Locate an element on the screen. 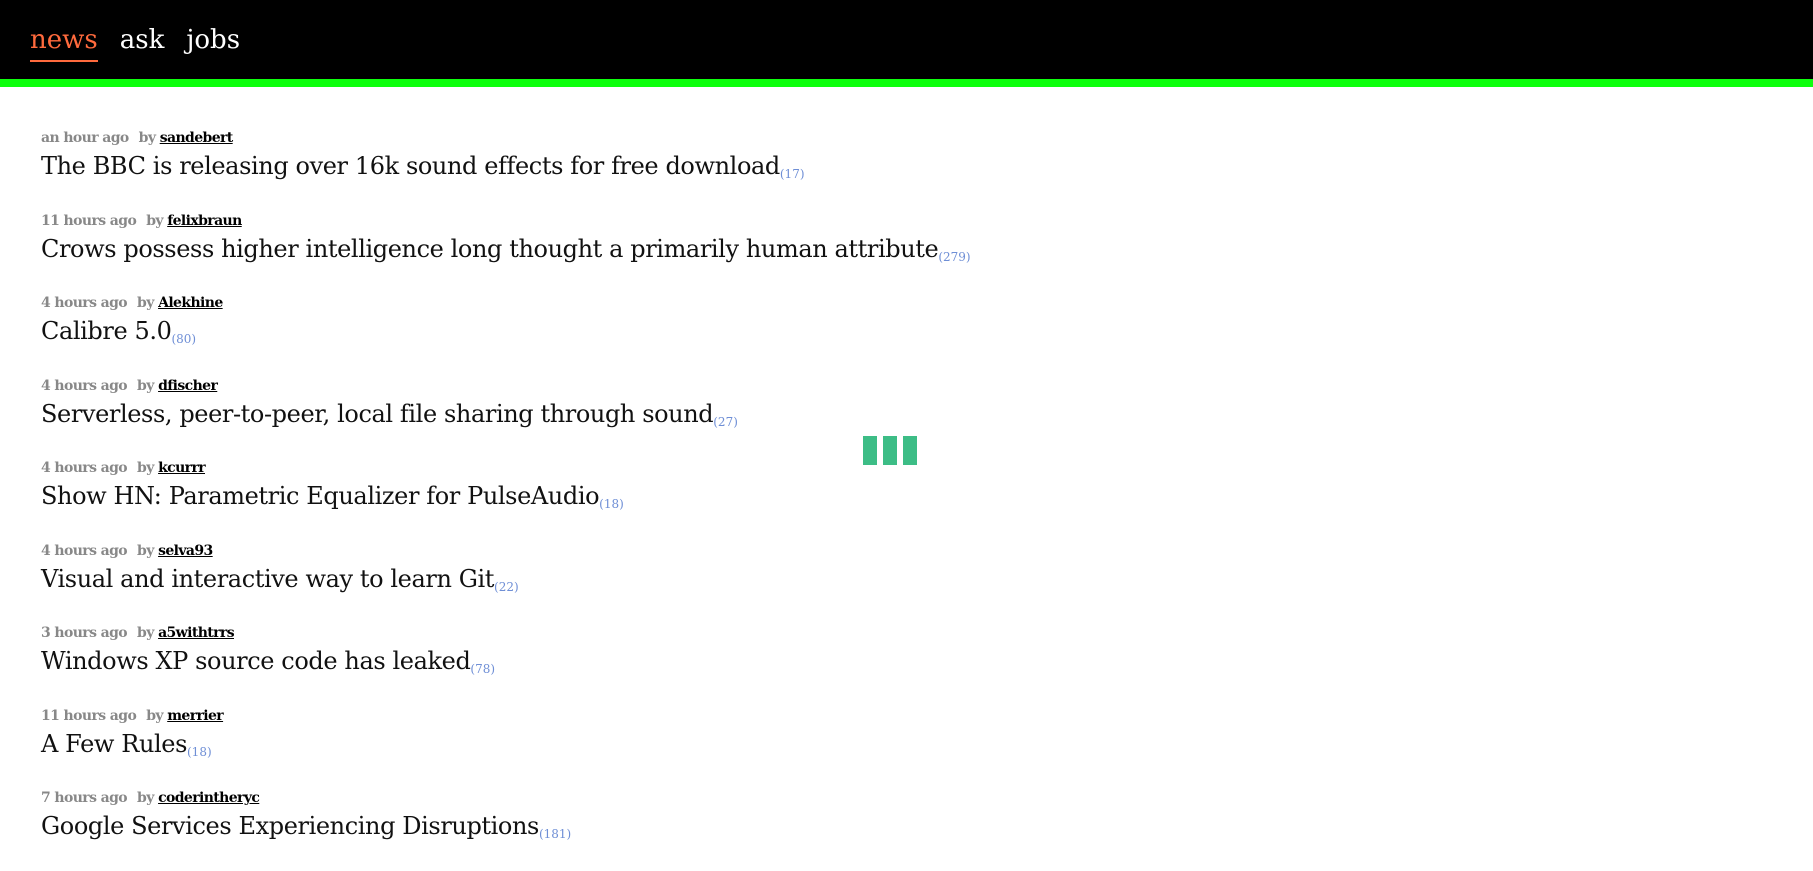 Image resolution: width=1813 pixels, height=871 pixels. story-title-link: Visual and interactive way to learn Git is located at coordinates (267, 579).